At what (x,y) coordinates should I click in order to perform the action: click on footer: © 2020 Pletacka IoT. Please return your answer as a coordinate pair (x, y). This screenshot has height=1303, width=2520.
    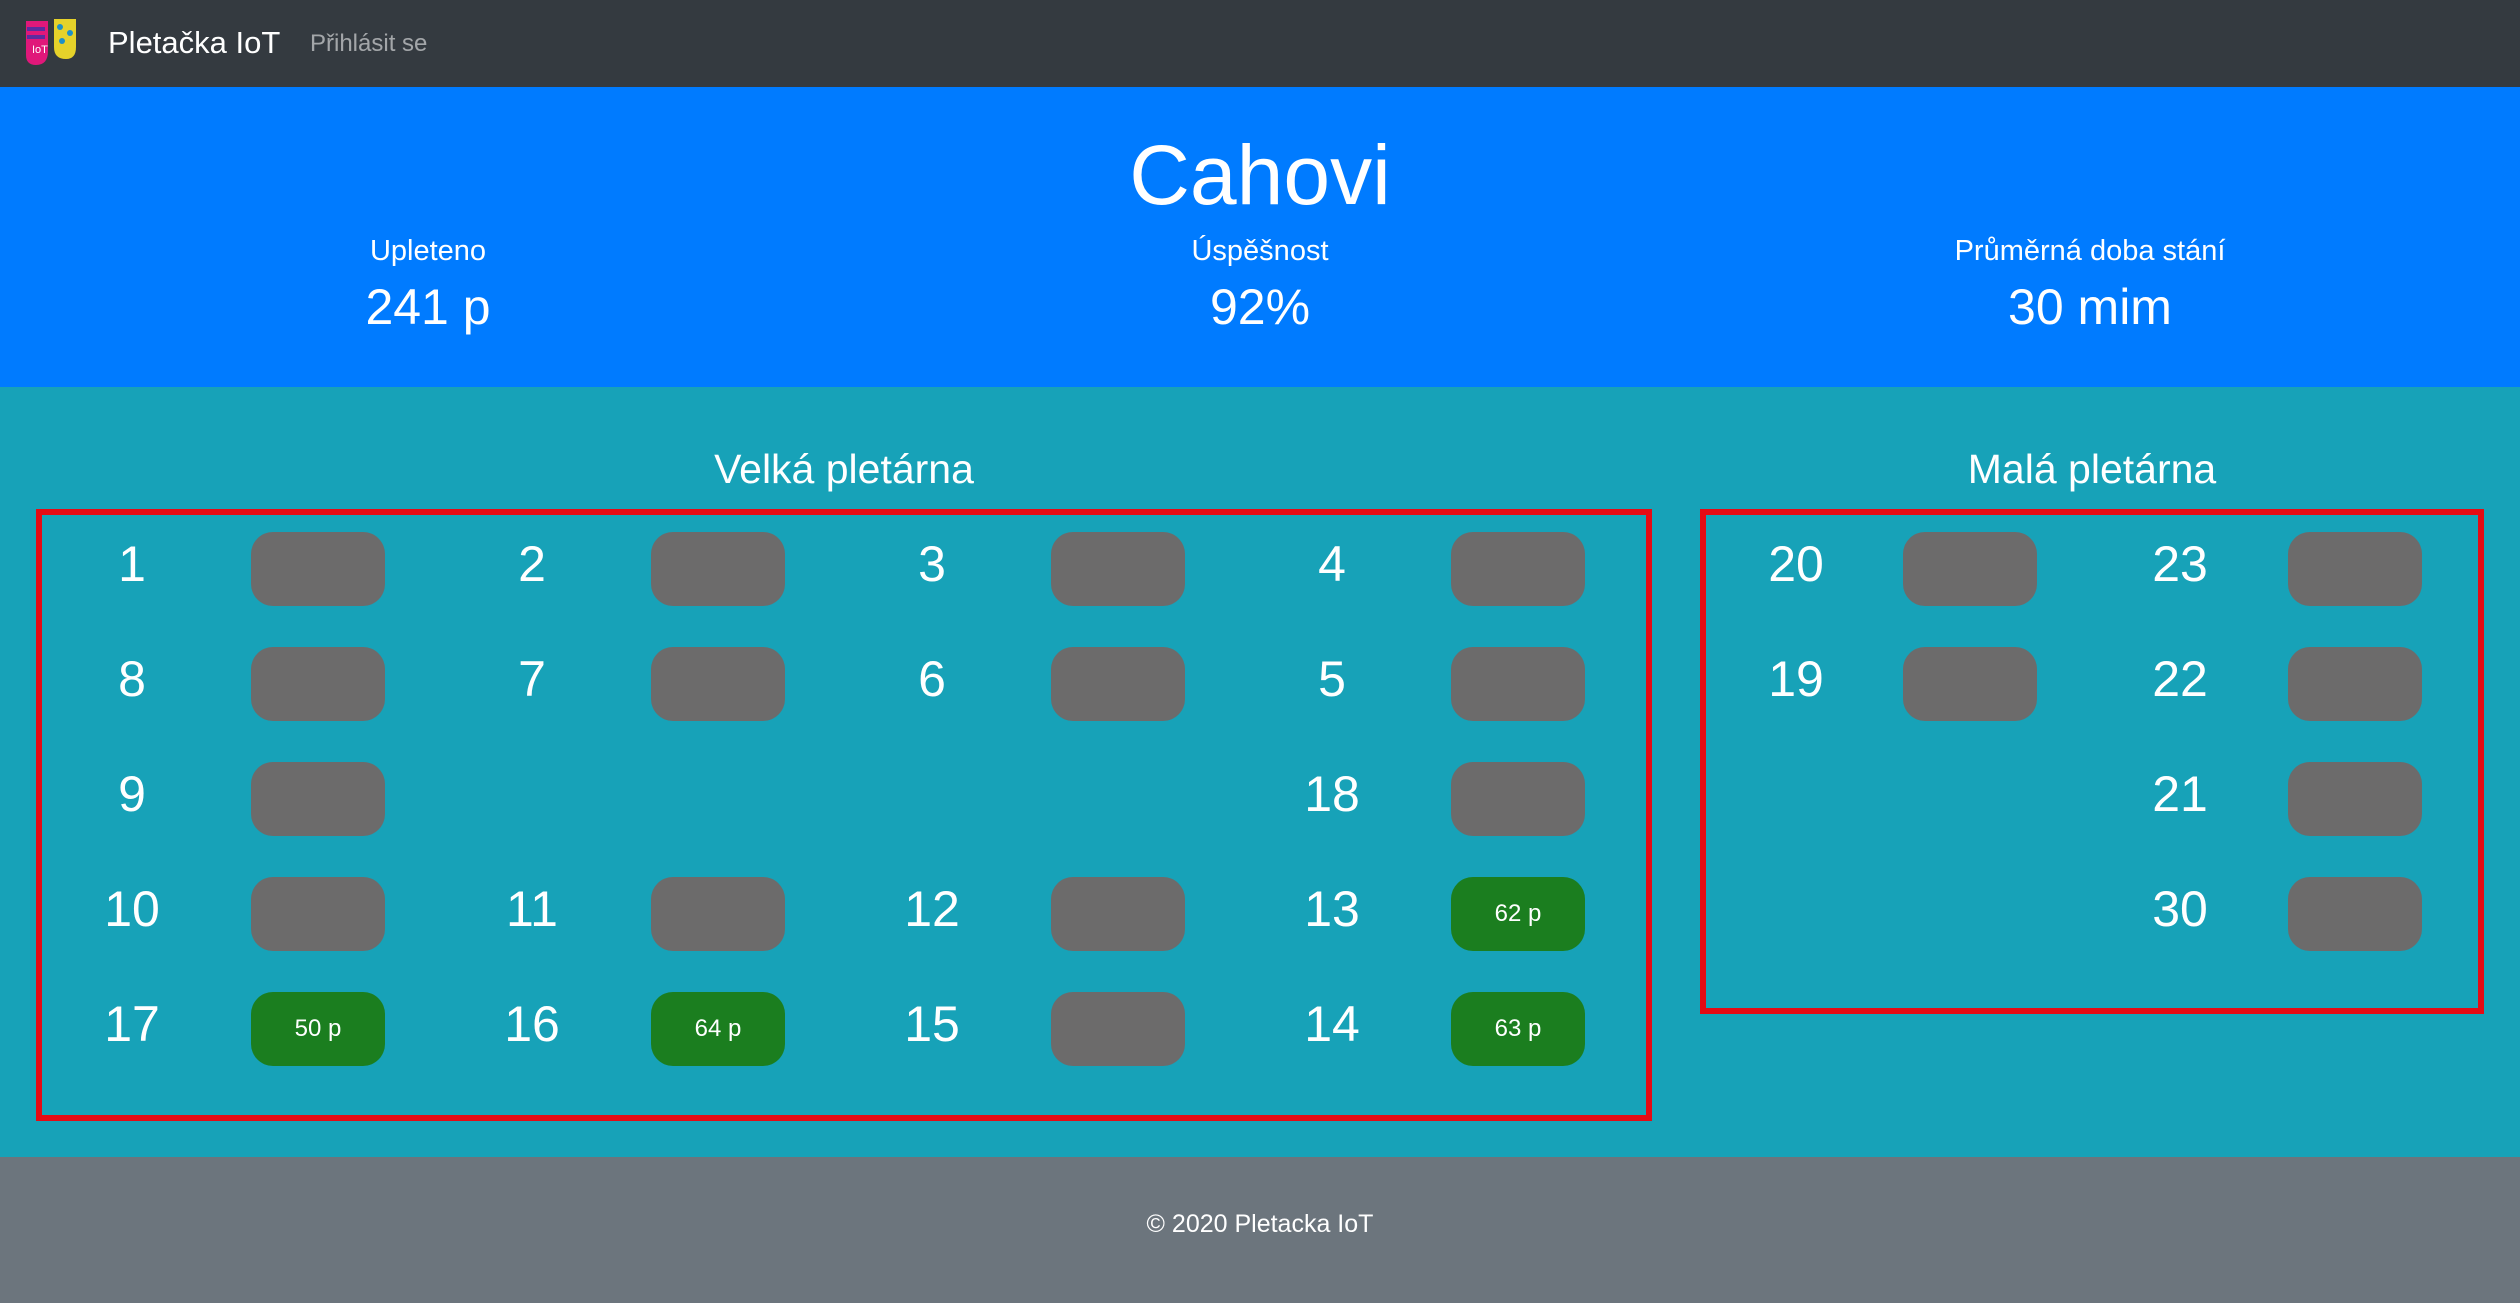
    Looking at the image, I should click on (1260, 1230).